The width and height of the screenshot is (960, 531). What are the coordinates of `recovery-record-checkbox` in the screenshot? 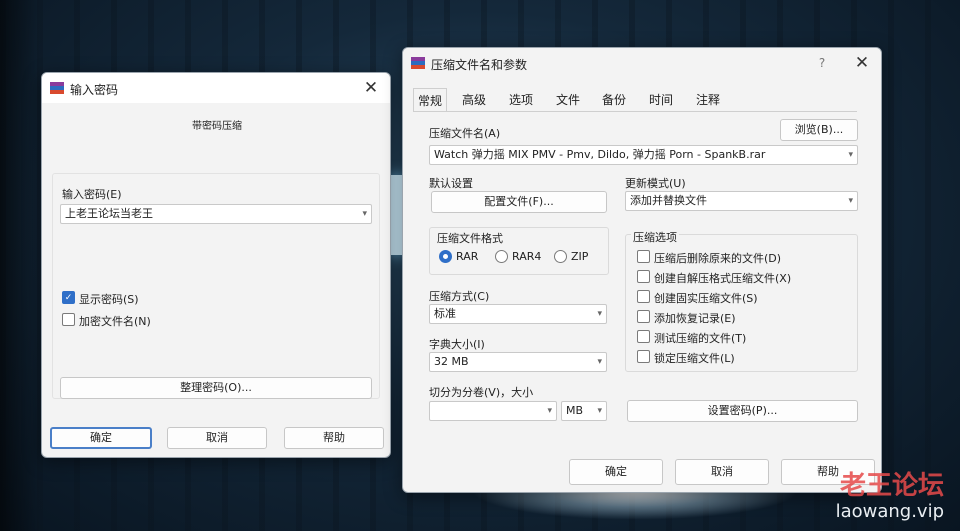 It's located at (643, 316).